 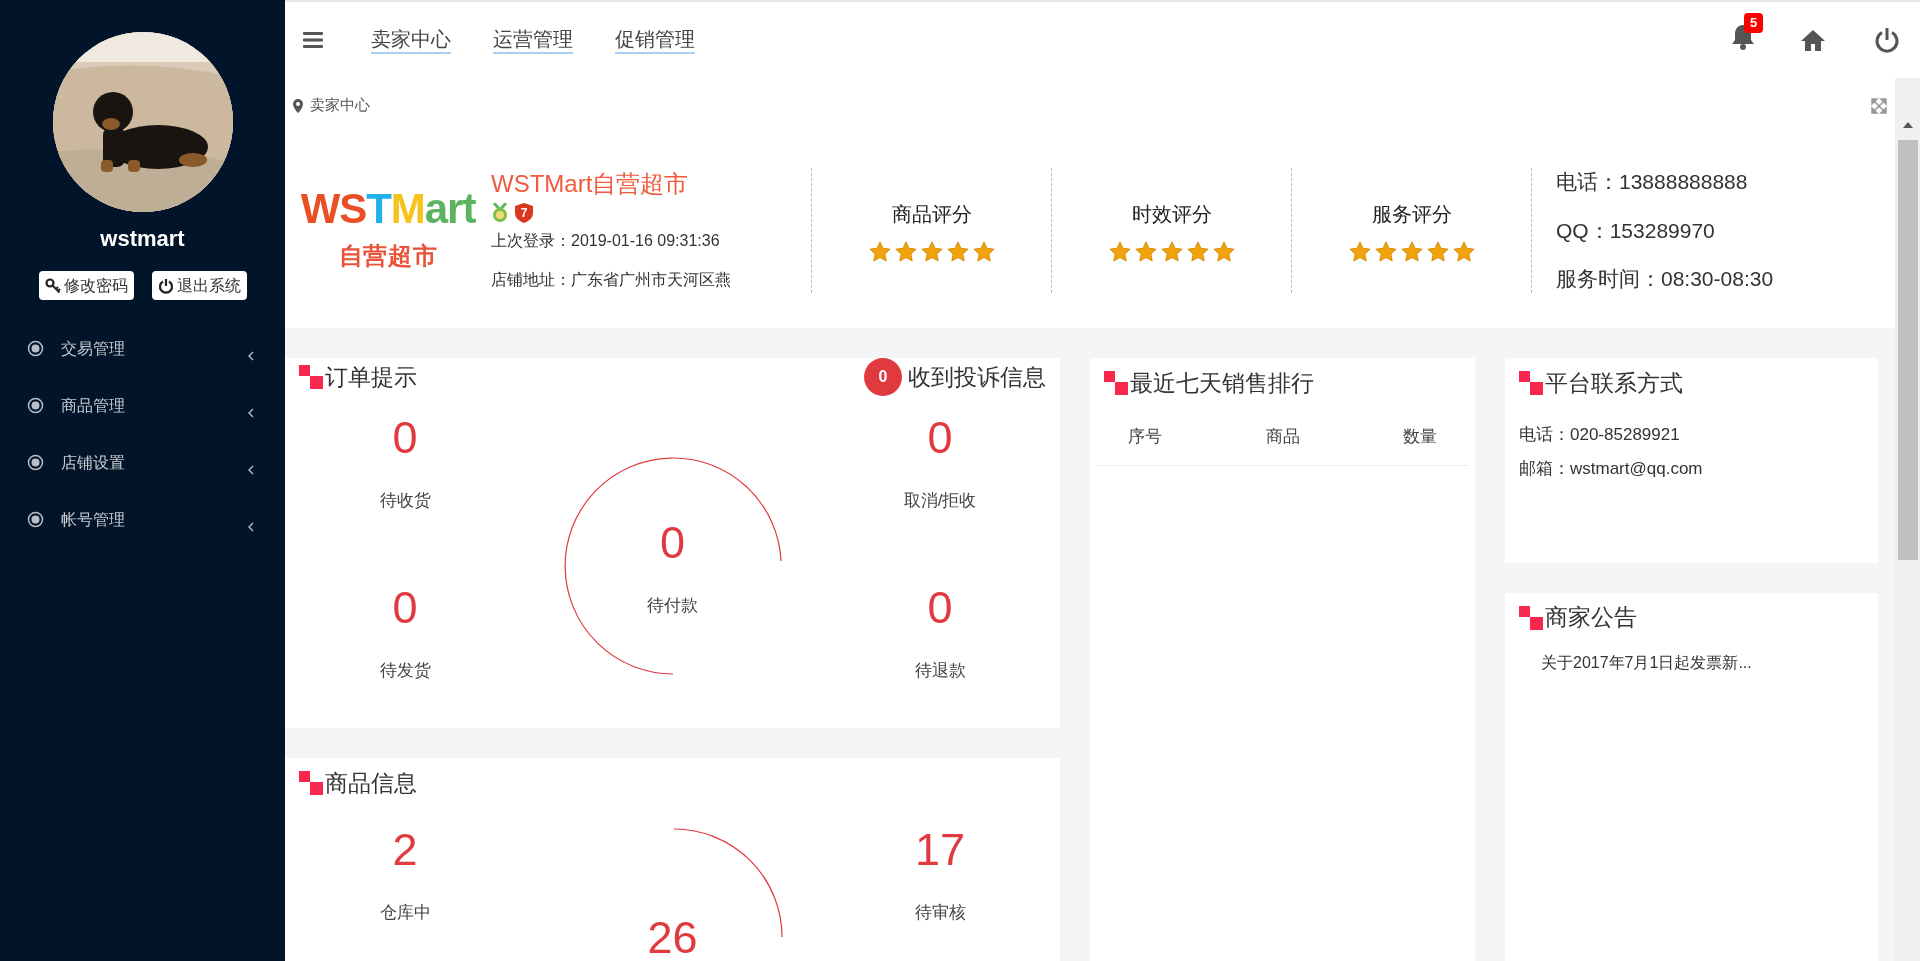 I want to click on last-login-text: 上次登录：2019-01-16 09:31:36, so click(x=606, y=241).